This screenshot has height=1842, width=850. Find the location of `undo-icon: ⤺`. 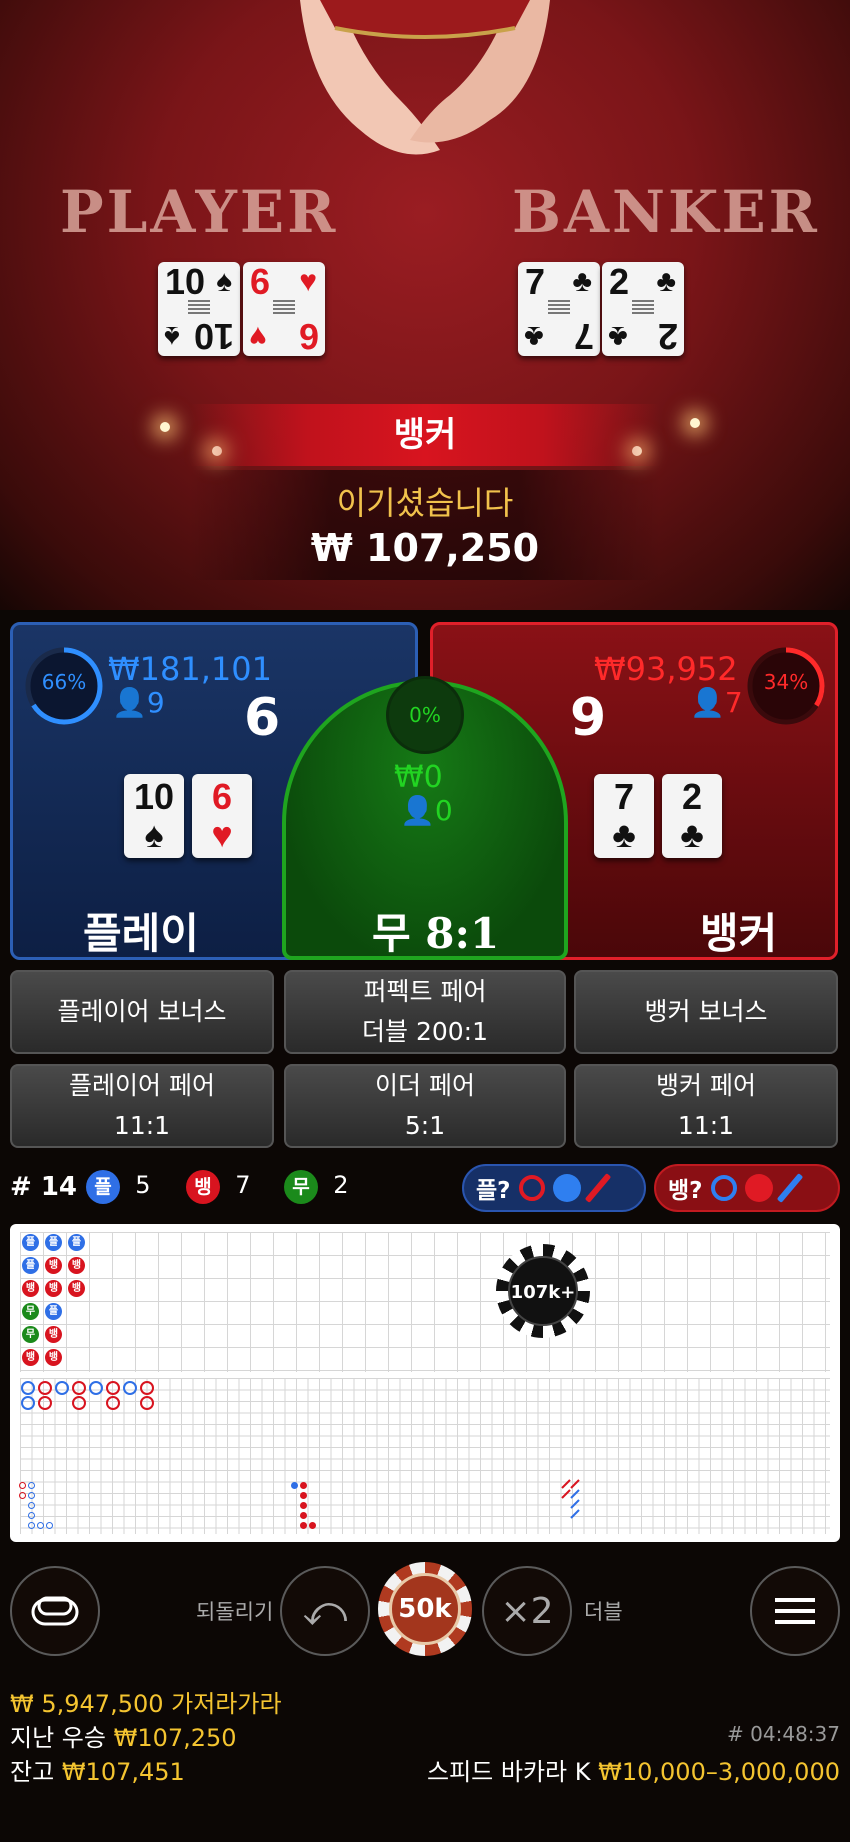

undo-icon: ⤺ is located at coordinates (325, 1610).